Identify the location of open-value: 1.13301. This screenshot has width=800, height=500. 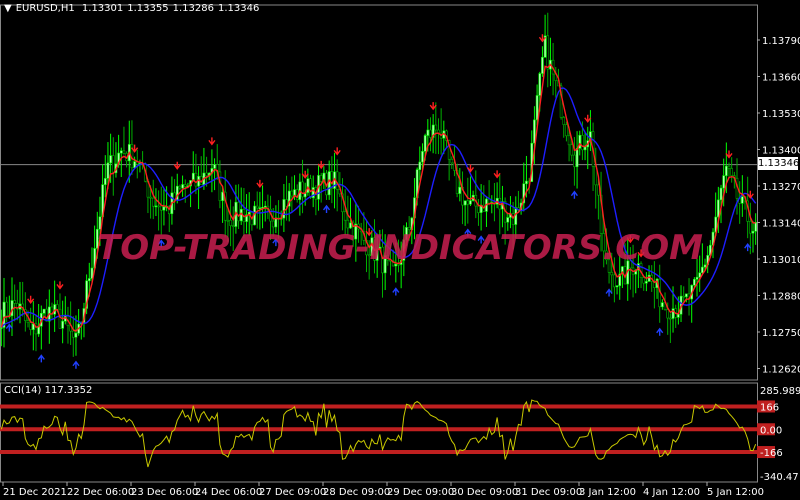
(102, 8).